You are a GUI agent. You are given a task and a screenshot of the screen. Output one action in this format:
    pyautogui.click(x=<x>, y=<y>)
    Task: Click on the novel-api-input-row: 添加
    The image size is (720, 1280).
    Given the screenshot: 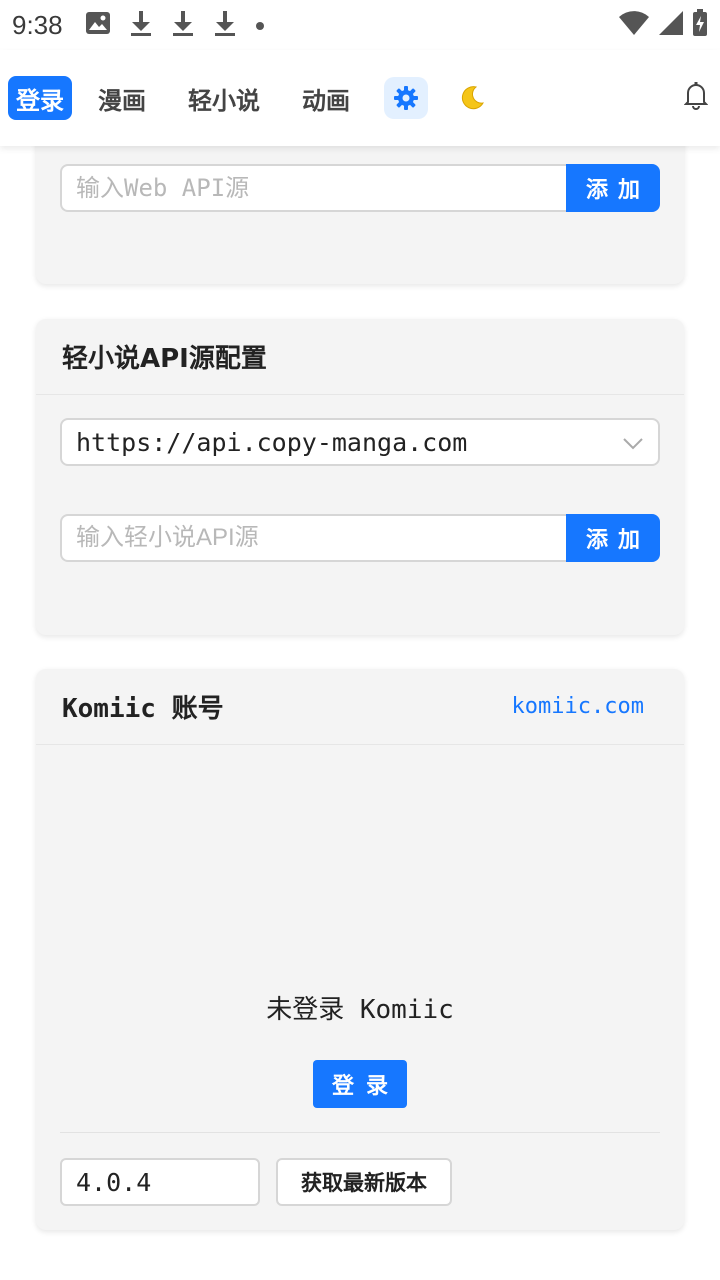 What is the action you would take?
    pyautogui.click(x=360, y=538)
    